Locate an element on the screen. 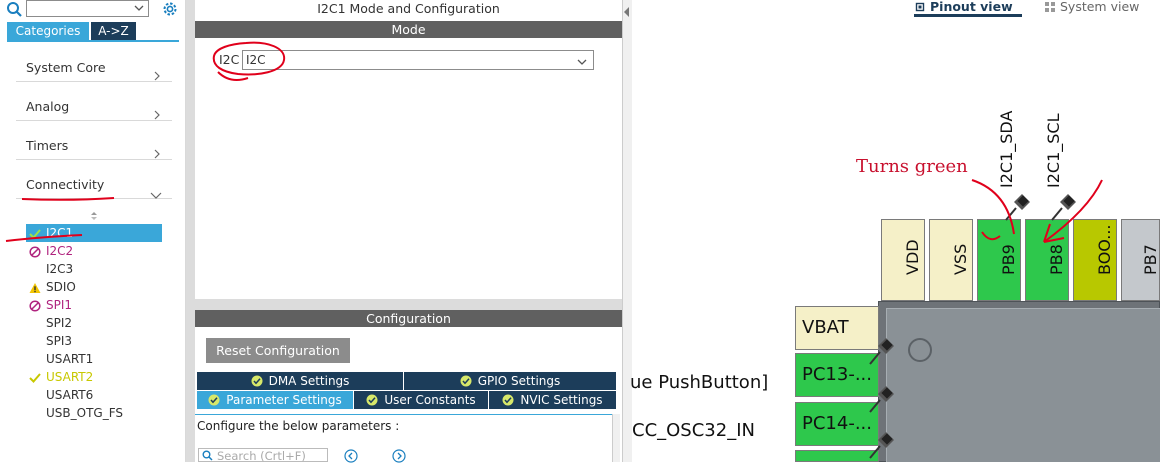 This screenshot has width=1160, height=466. pin-label: PB7 is located at coordinates (1150, 259).